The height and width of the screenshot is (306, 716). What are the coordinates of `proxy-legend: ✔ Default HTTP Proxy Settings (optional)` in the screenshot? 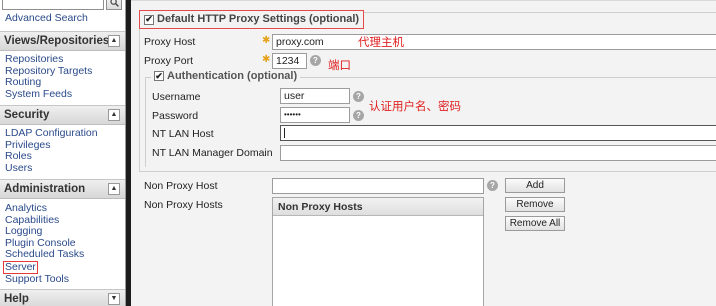 It's located at (252, 19).